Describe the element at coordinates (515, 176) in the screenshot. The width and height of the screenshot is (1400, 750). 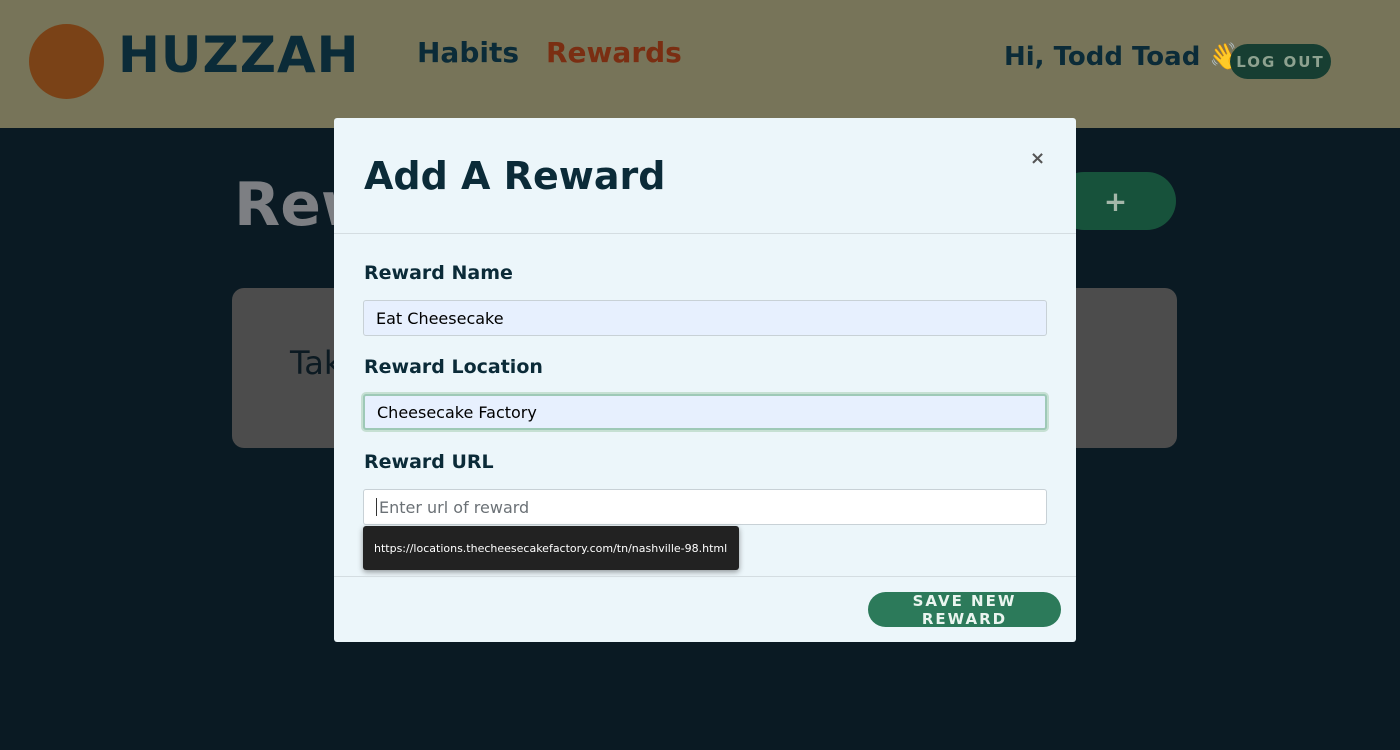
I see `modal-title: Add A Reward` at that location.